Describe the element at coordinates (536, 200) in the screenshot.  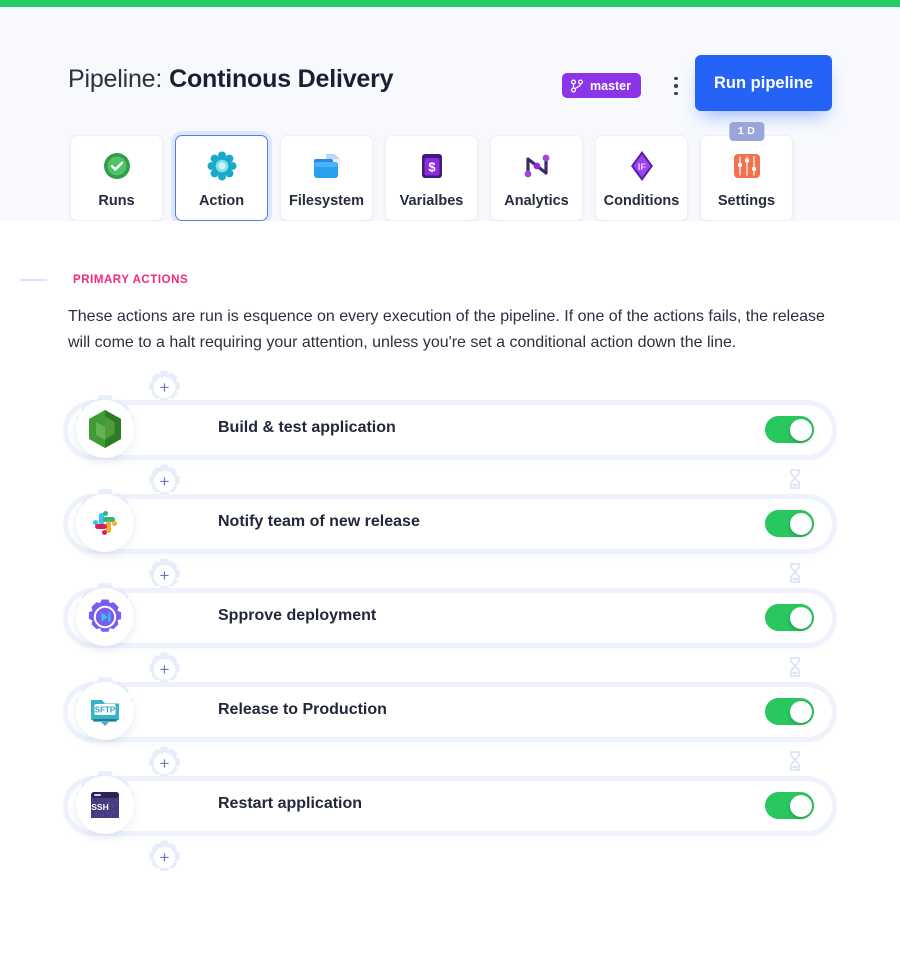
I see `tab-label: Analytics` at that location.